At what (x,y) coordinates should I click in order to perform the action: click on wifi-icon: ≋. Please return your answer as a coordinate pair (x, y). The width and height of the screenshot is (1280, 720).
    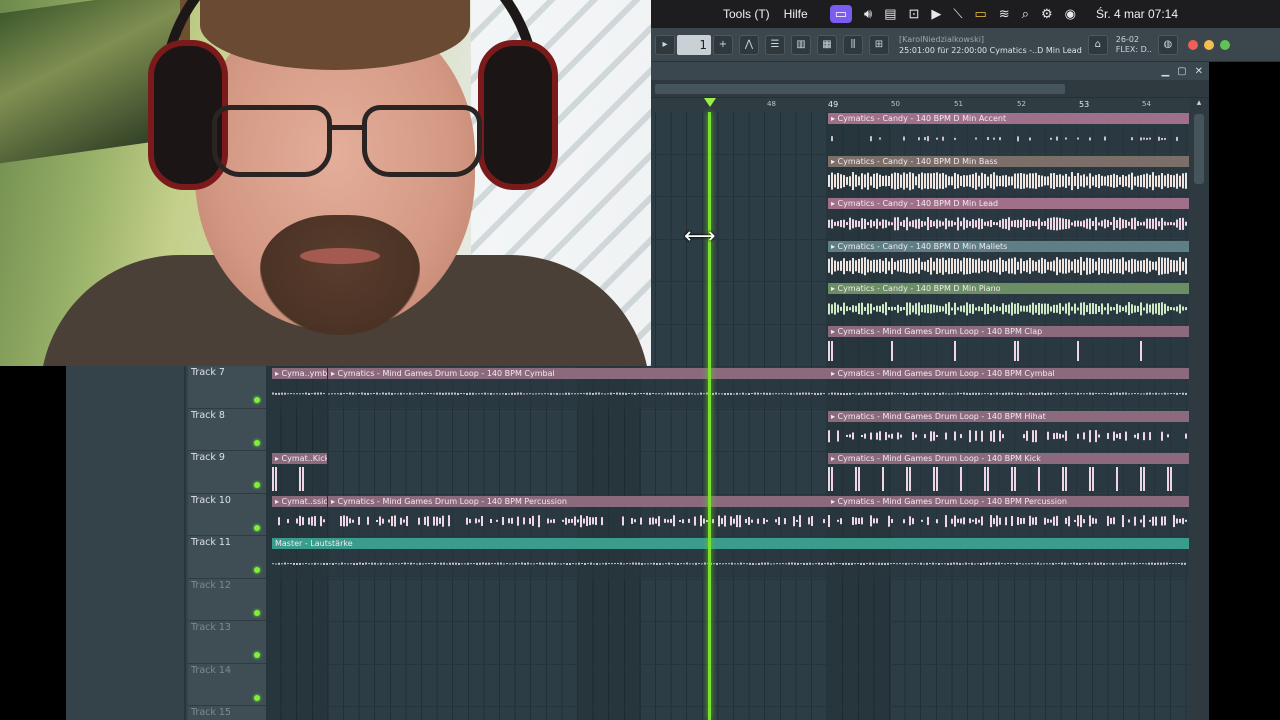
    Looking at the image, I should click on (1004, 14).